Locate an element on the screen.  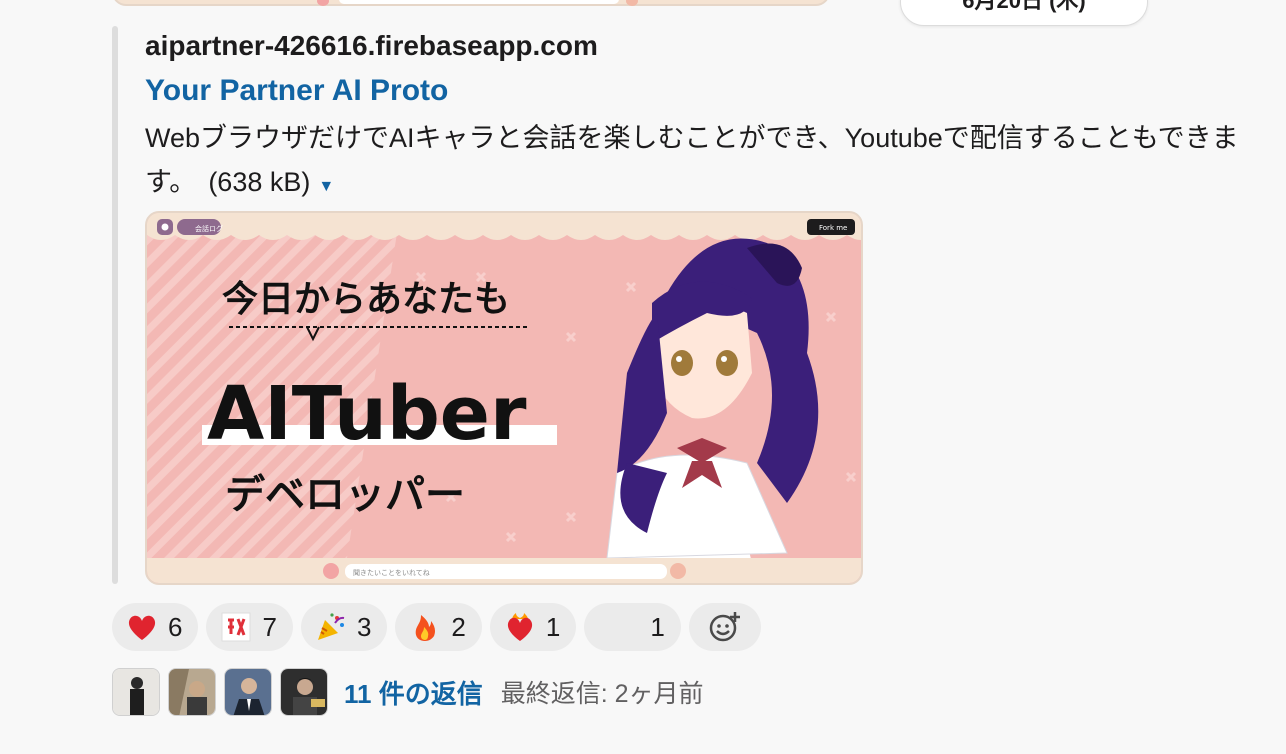
chat-log-label: 会話ログ is located at coordinates (209, 228).